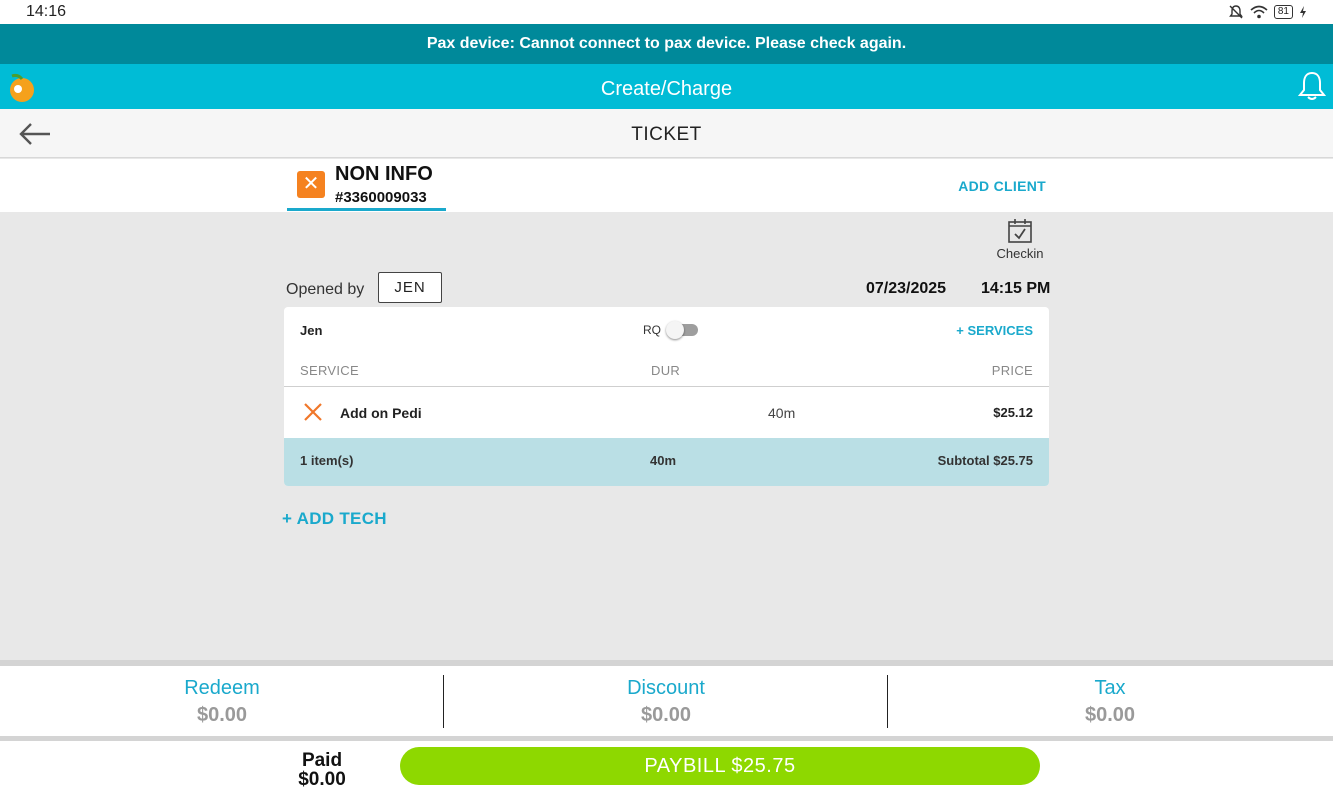 The height and width of the screenshot is (800, 1333). Describe the element at coordinates (46, 11) in the screenshot. I see `status-time: 14:16` at that location.